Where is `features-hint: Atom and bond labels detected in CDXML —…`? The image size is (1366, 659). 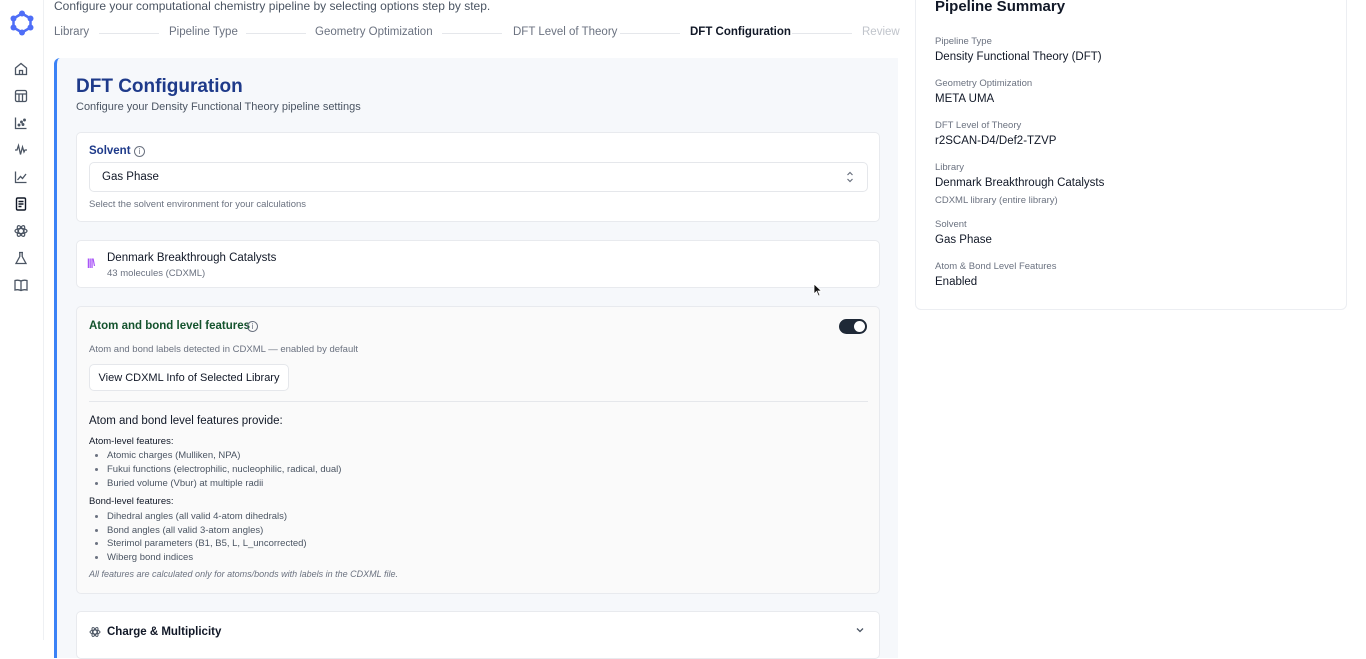
features-hint: Atom and bond labels detected in CDXML —… is located at coordinates (223, 349).